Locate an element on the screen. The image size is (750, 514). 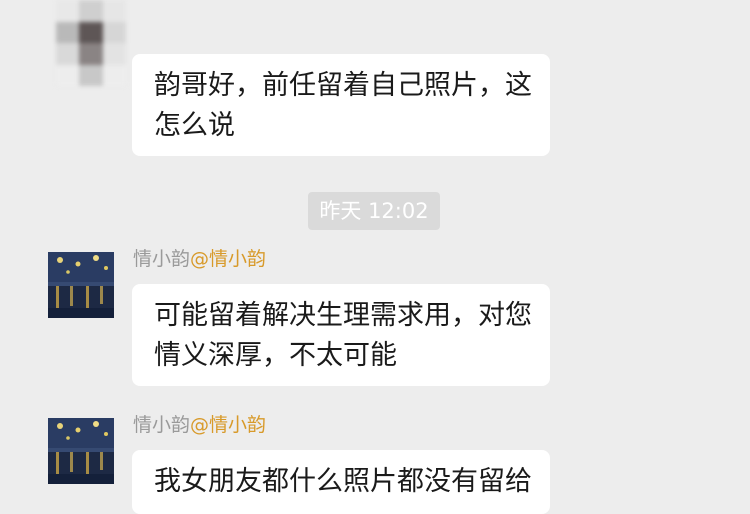
message-line: 可能留着解决生理需求用，对您 is located at coordinates (343, 315).